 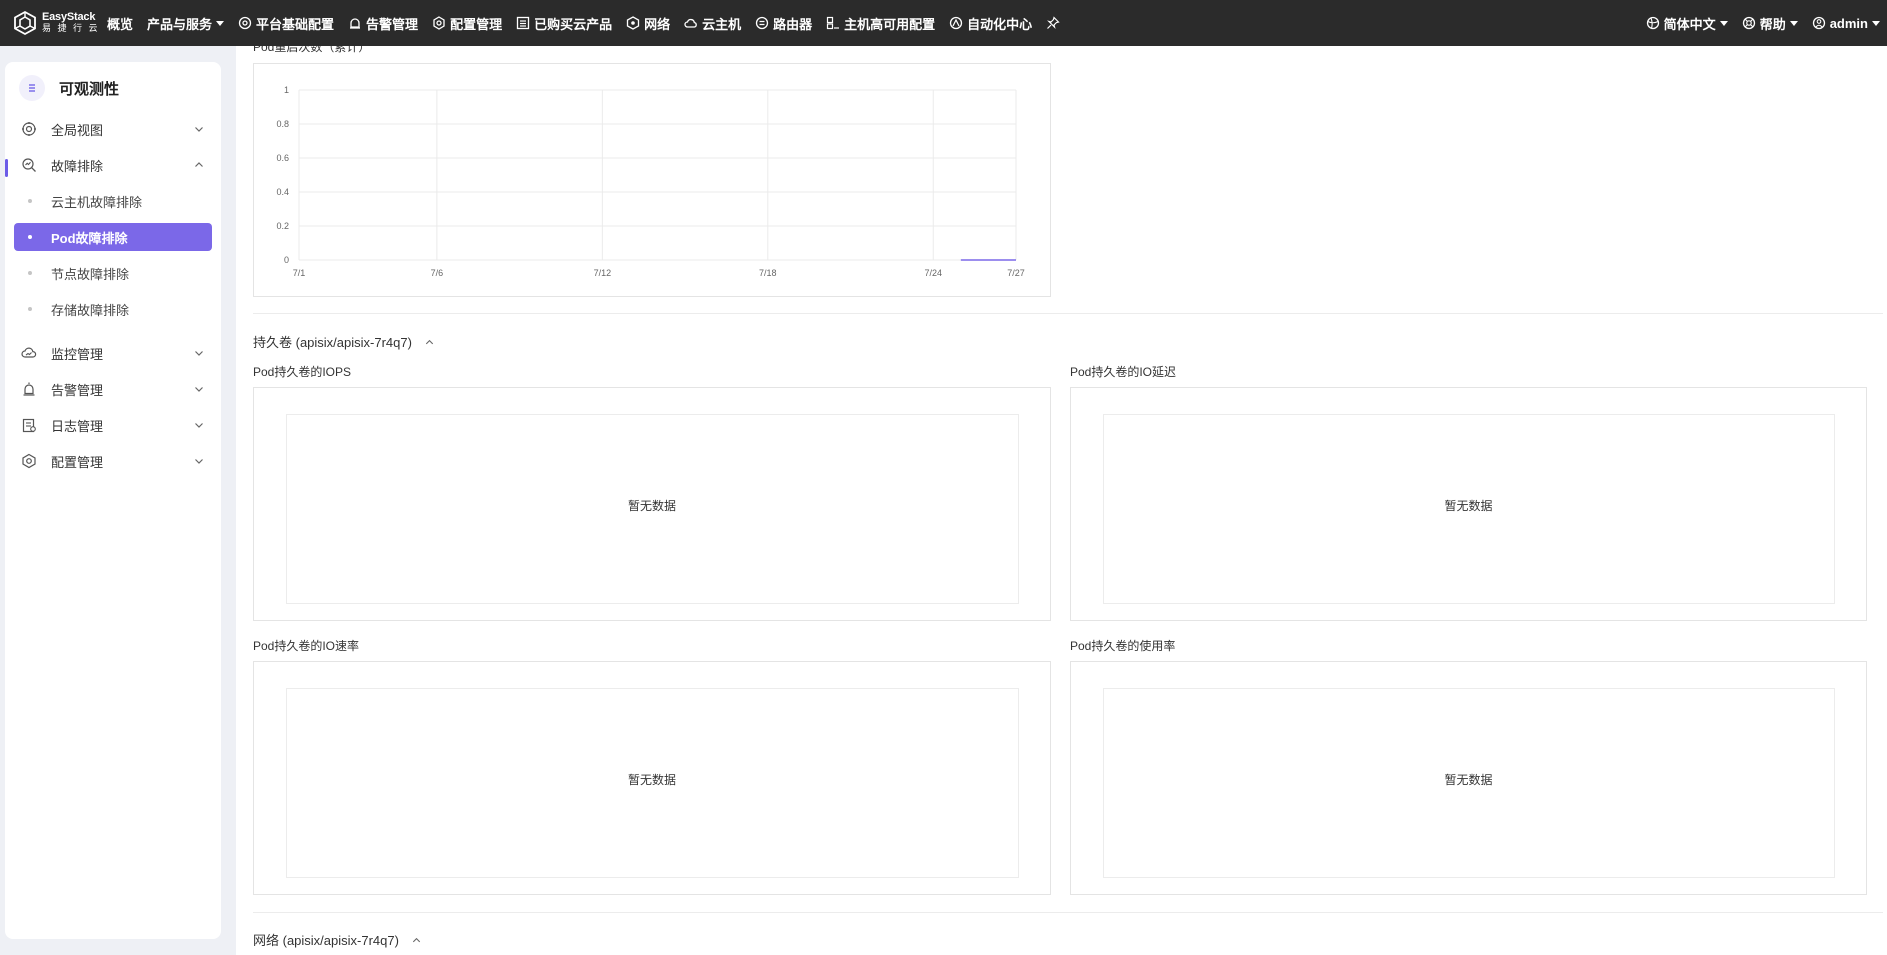 I want to click on nav-label: 配置管理, so click(x=476, y=24).